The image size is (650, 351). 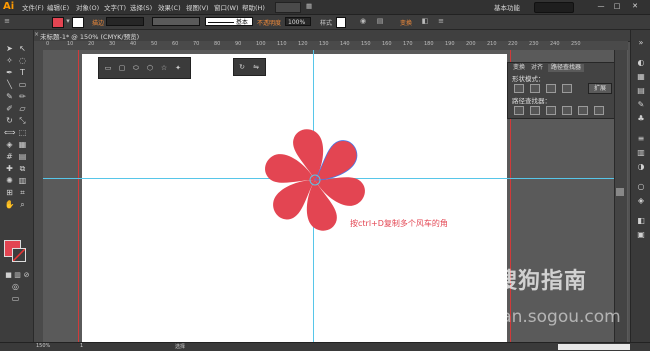 I want to click on tab-pathfinder: 路径查找器, so click(x=566, y=68).